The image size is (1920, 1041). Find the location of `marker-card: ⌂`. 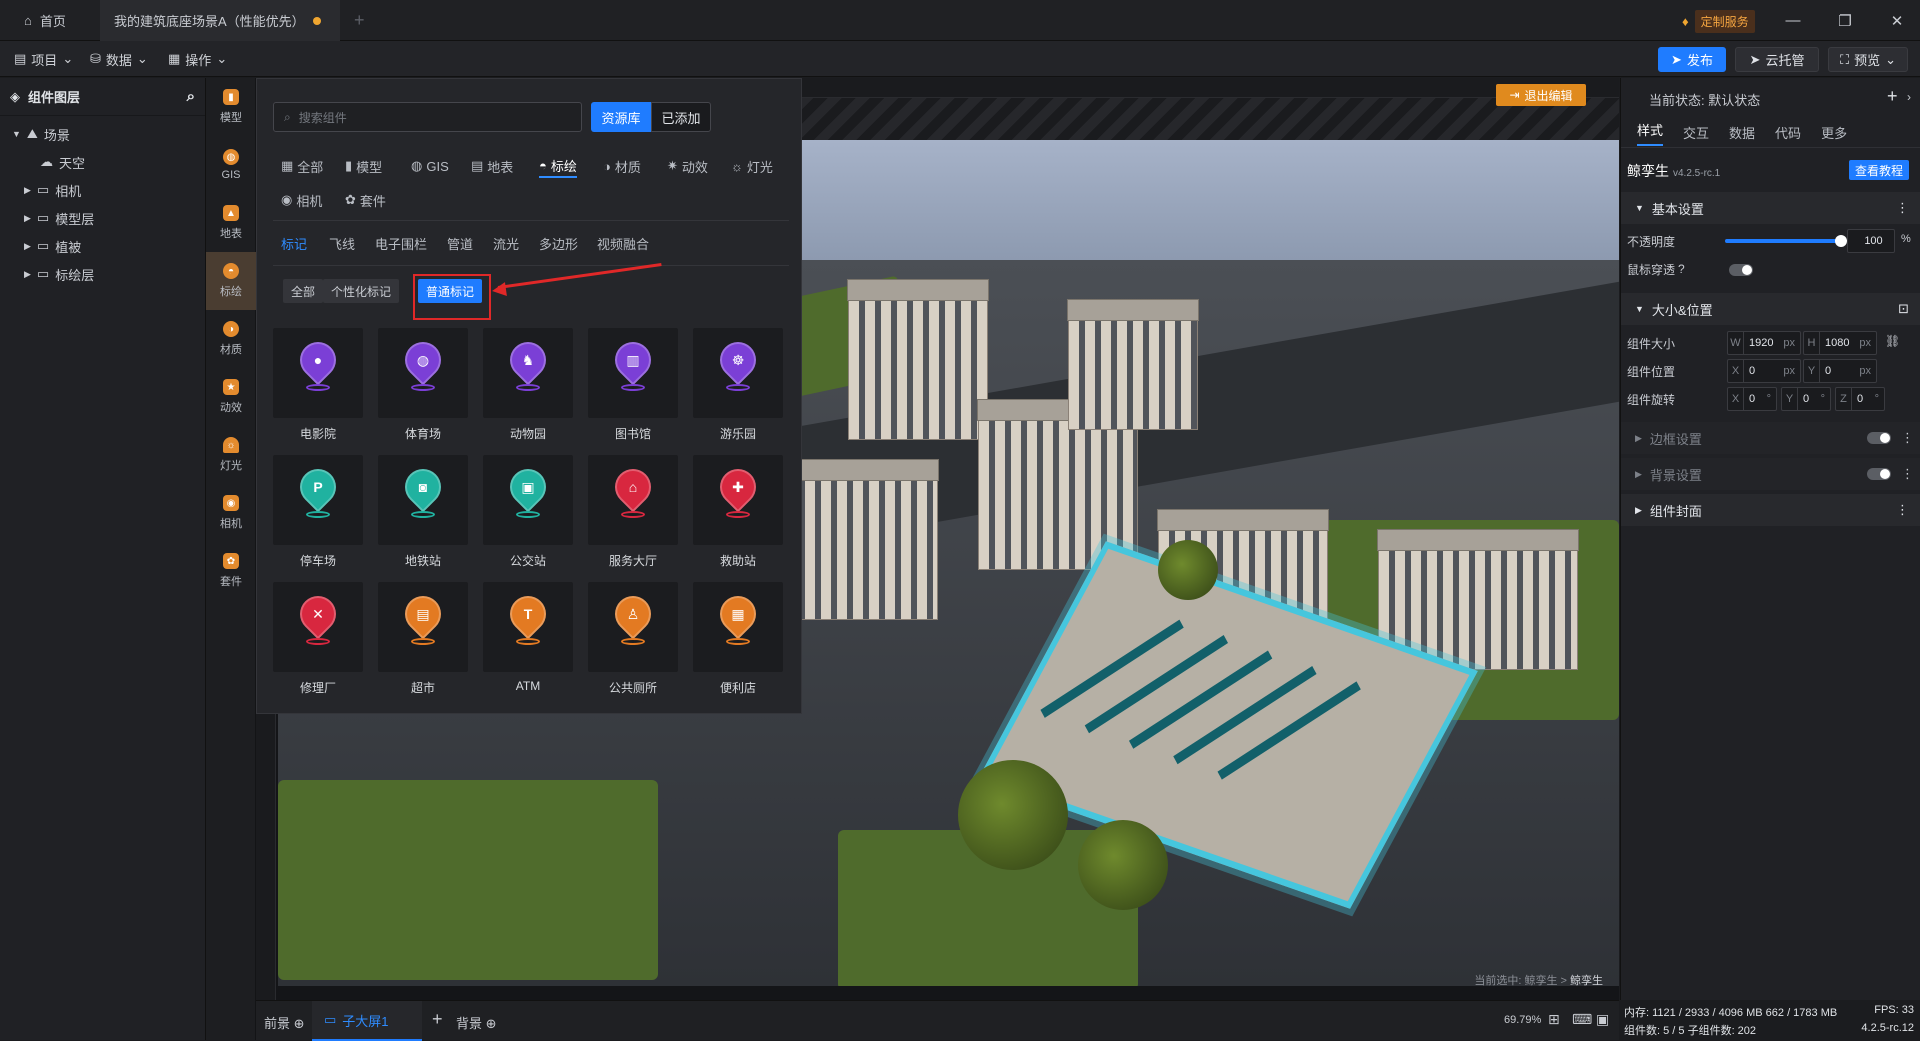

marker-card: ⌂ is located at coordinates (633, 500).